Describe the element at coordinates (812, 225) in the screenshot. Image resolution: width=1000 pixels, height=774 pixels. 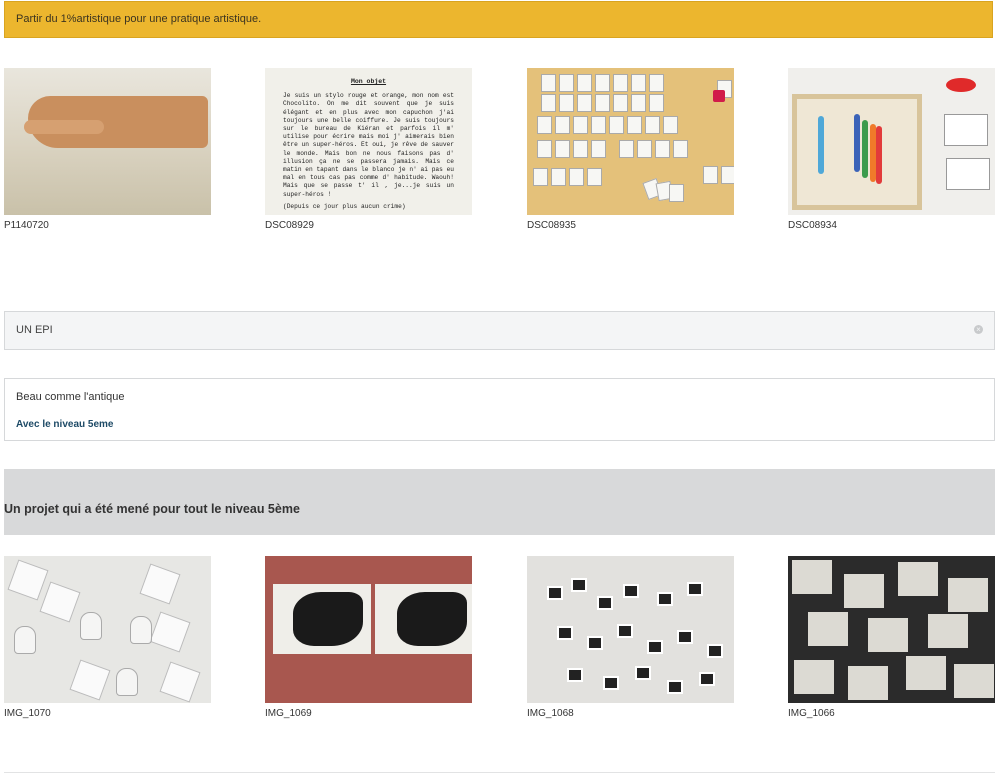
I see `photo-caption: DSC08934` at that location.